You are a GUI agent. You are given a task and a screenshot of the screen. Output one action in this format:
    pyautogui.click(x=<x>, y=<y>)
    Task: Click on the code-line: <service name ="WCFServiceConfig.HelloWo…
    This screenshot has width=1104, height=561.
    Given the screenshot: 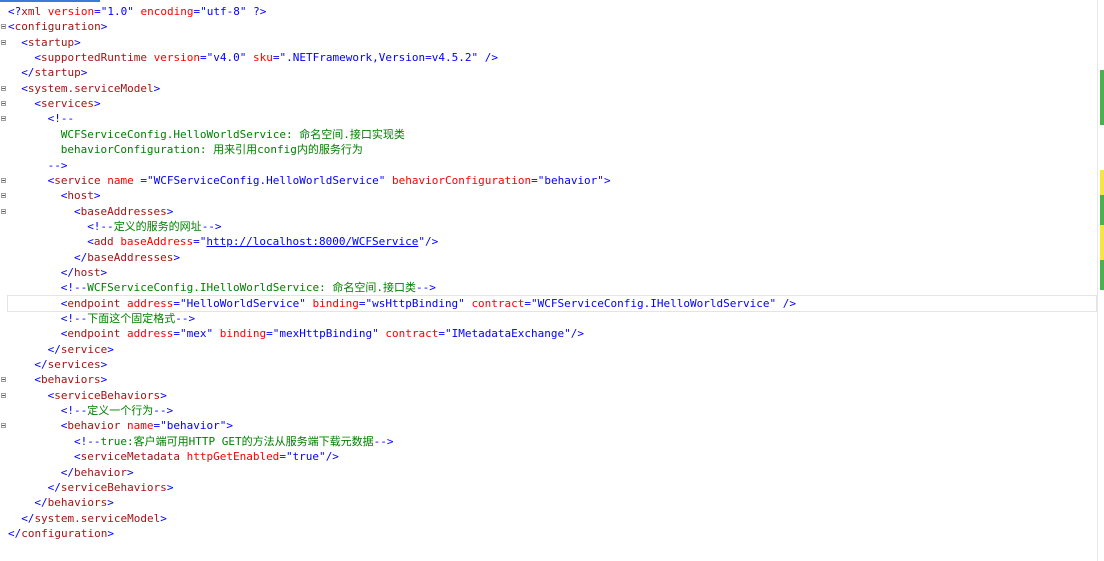 What is the action you would take?
    pyautogui.click(x=309, y=180)
    